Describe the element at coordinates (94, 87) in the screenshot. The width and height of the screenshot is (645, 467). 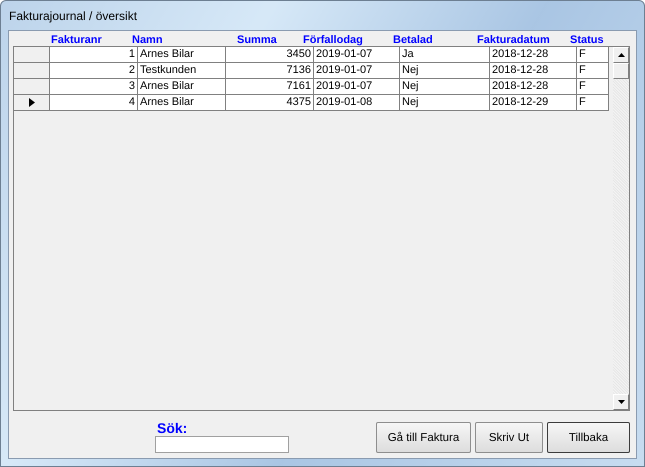
I see `table-cell: 3` at that location.